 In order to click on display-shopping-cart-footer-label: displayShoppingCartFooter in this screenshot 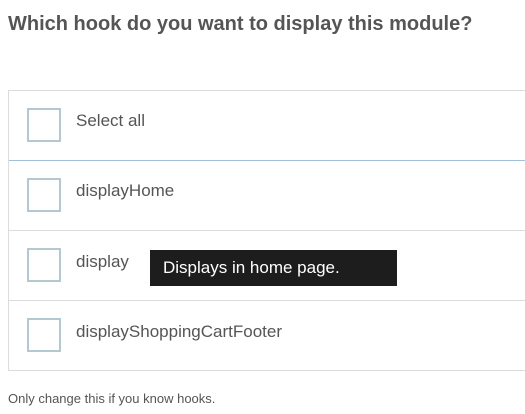, I will do `click(179, 332)`.